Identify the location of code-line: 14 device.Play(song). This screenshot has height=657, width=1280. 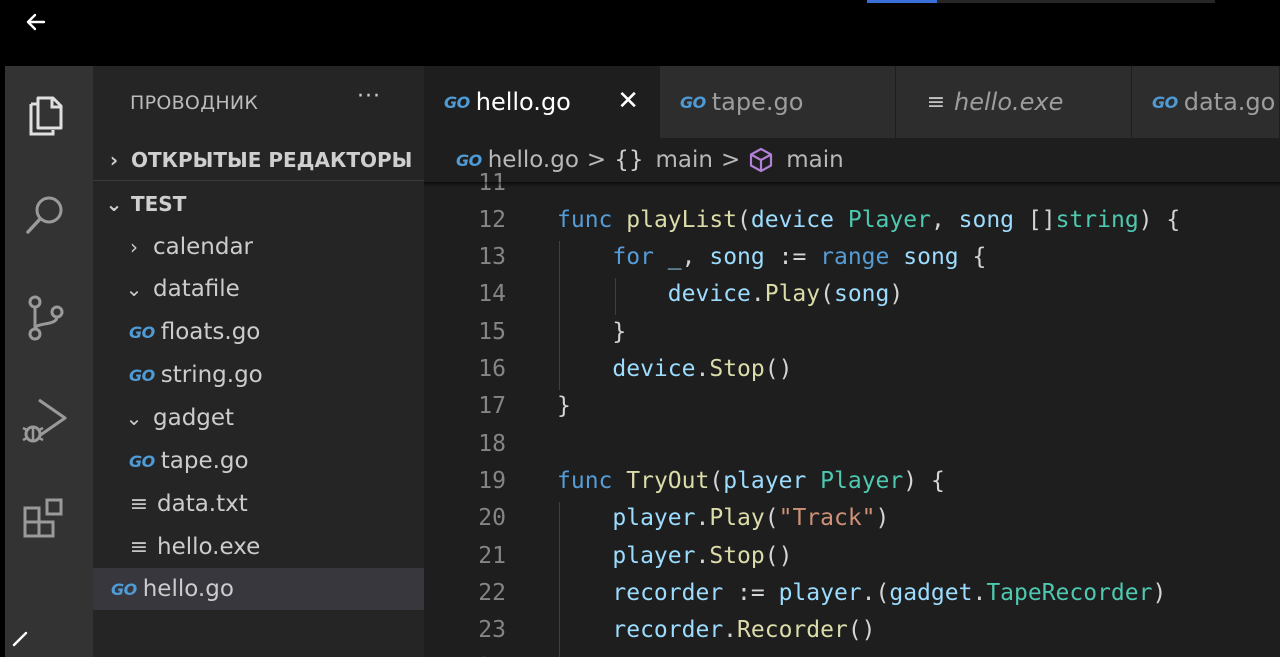
(852, 294).